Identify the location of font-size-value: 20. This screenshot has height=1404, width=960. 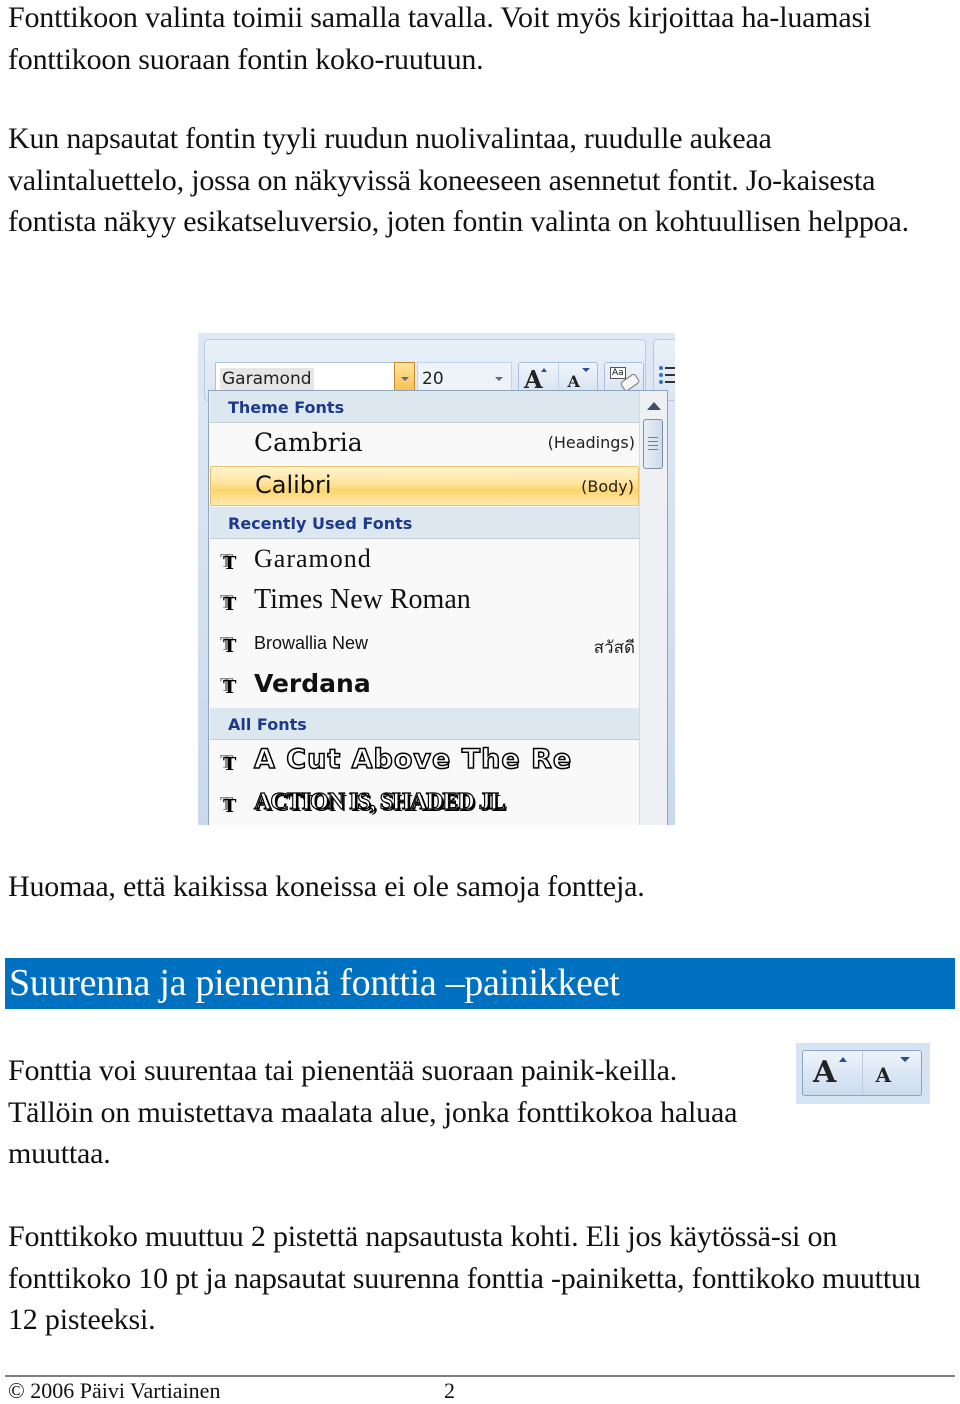
(433, 379).